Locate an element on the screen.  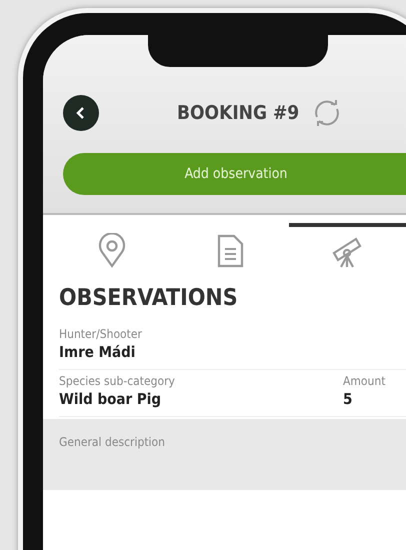
field-value: Wild boar Pig is located at coordinates (110, 399).